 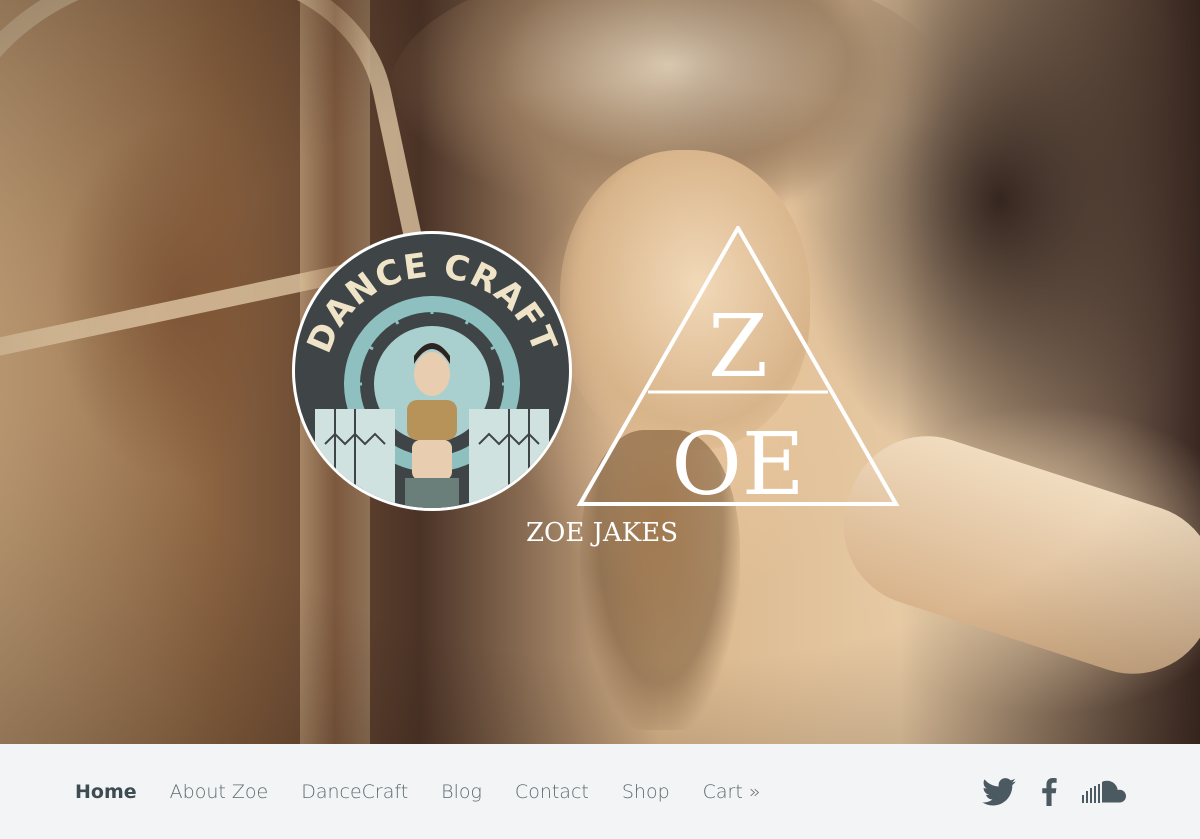 What do you see at coordinates (431, 377) in the screenshot?
I see `dancecraft-badge-art: DANCE CRAFT` at bounding box center [431, 377].